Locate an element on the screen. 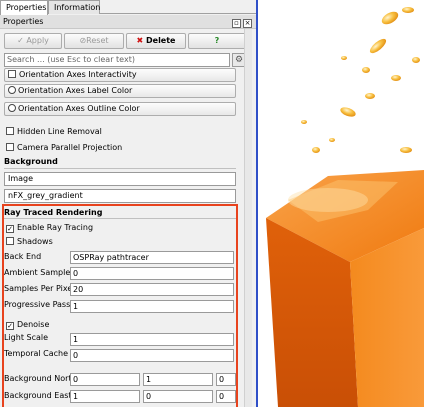 This screenshot has height=407, width=424. orientation-interactivity-row: Orientation Axes Interactivity is located at coordinates (120, 75).